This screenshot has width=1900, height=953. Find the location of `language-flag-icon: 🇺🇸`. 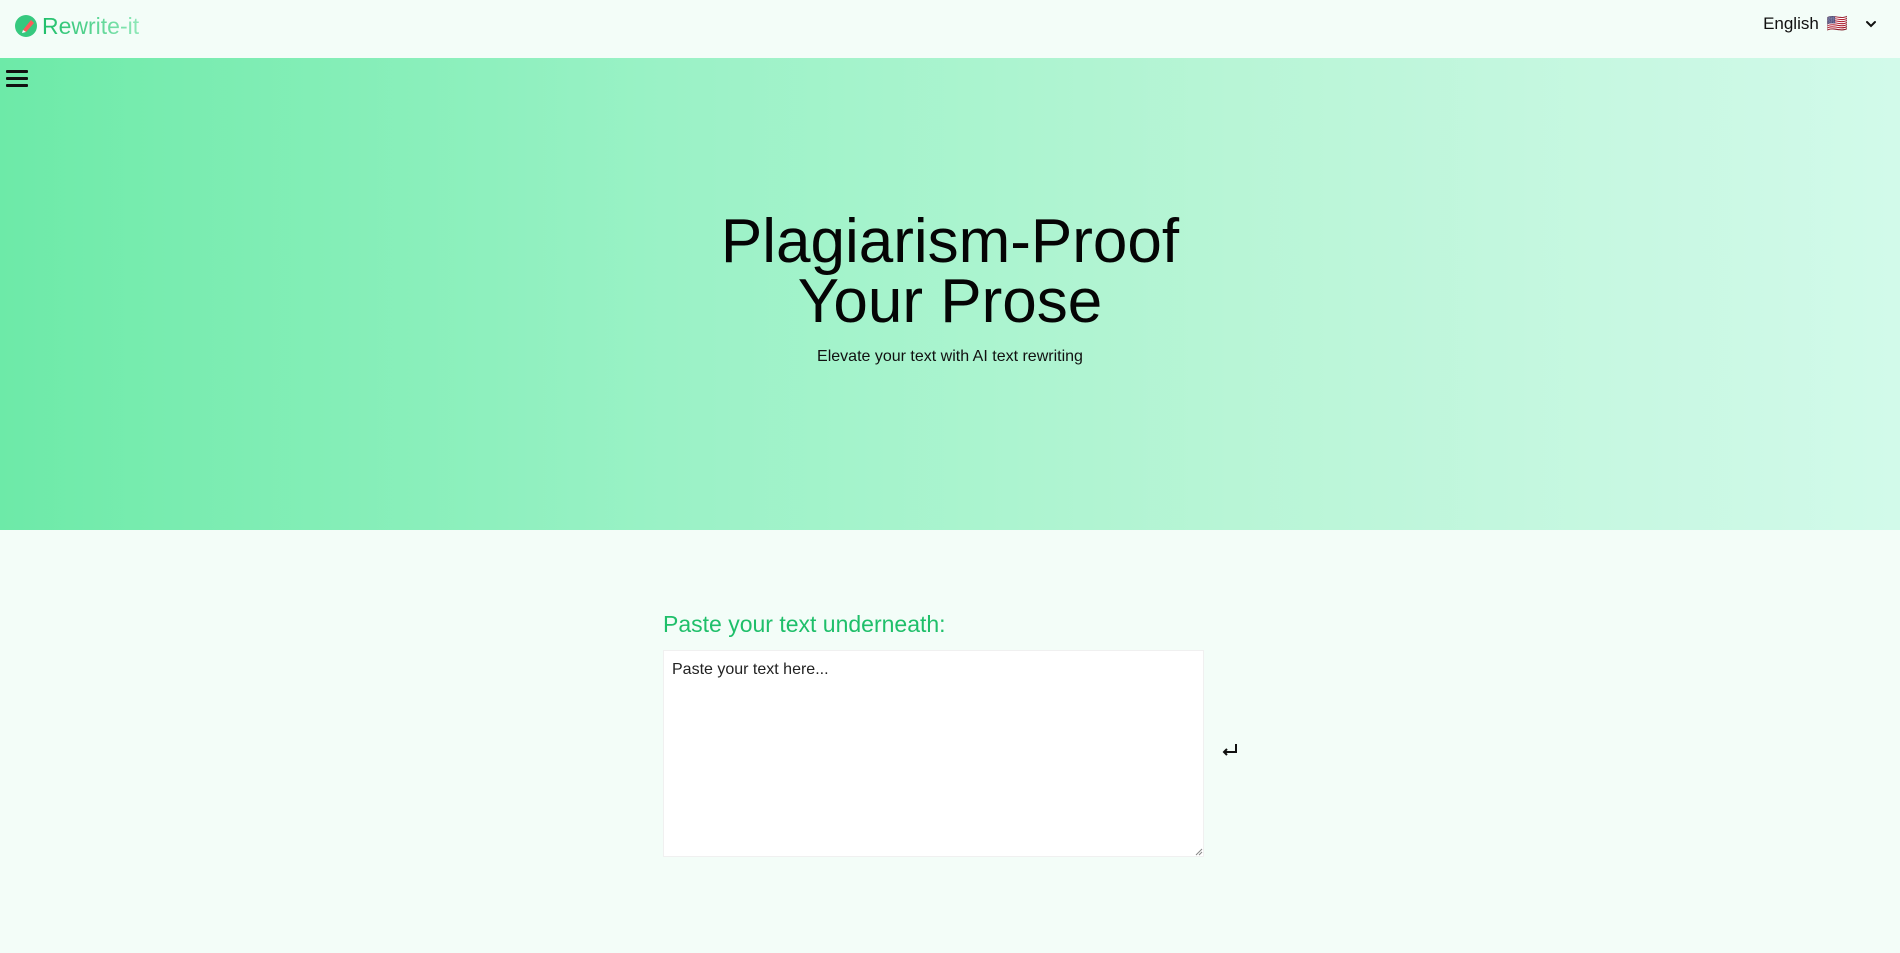

language-flag-icon: 🇺🇸 is located at coordinates (1837, 23).